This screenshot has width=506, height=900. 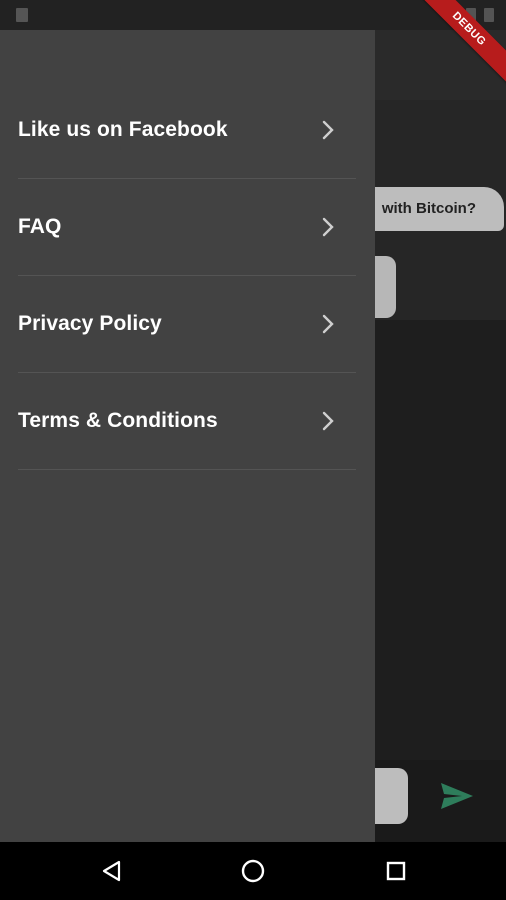 I want to click on back-button, so click(x=111, y=871).